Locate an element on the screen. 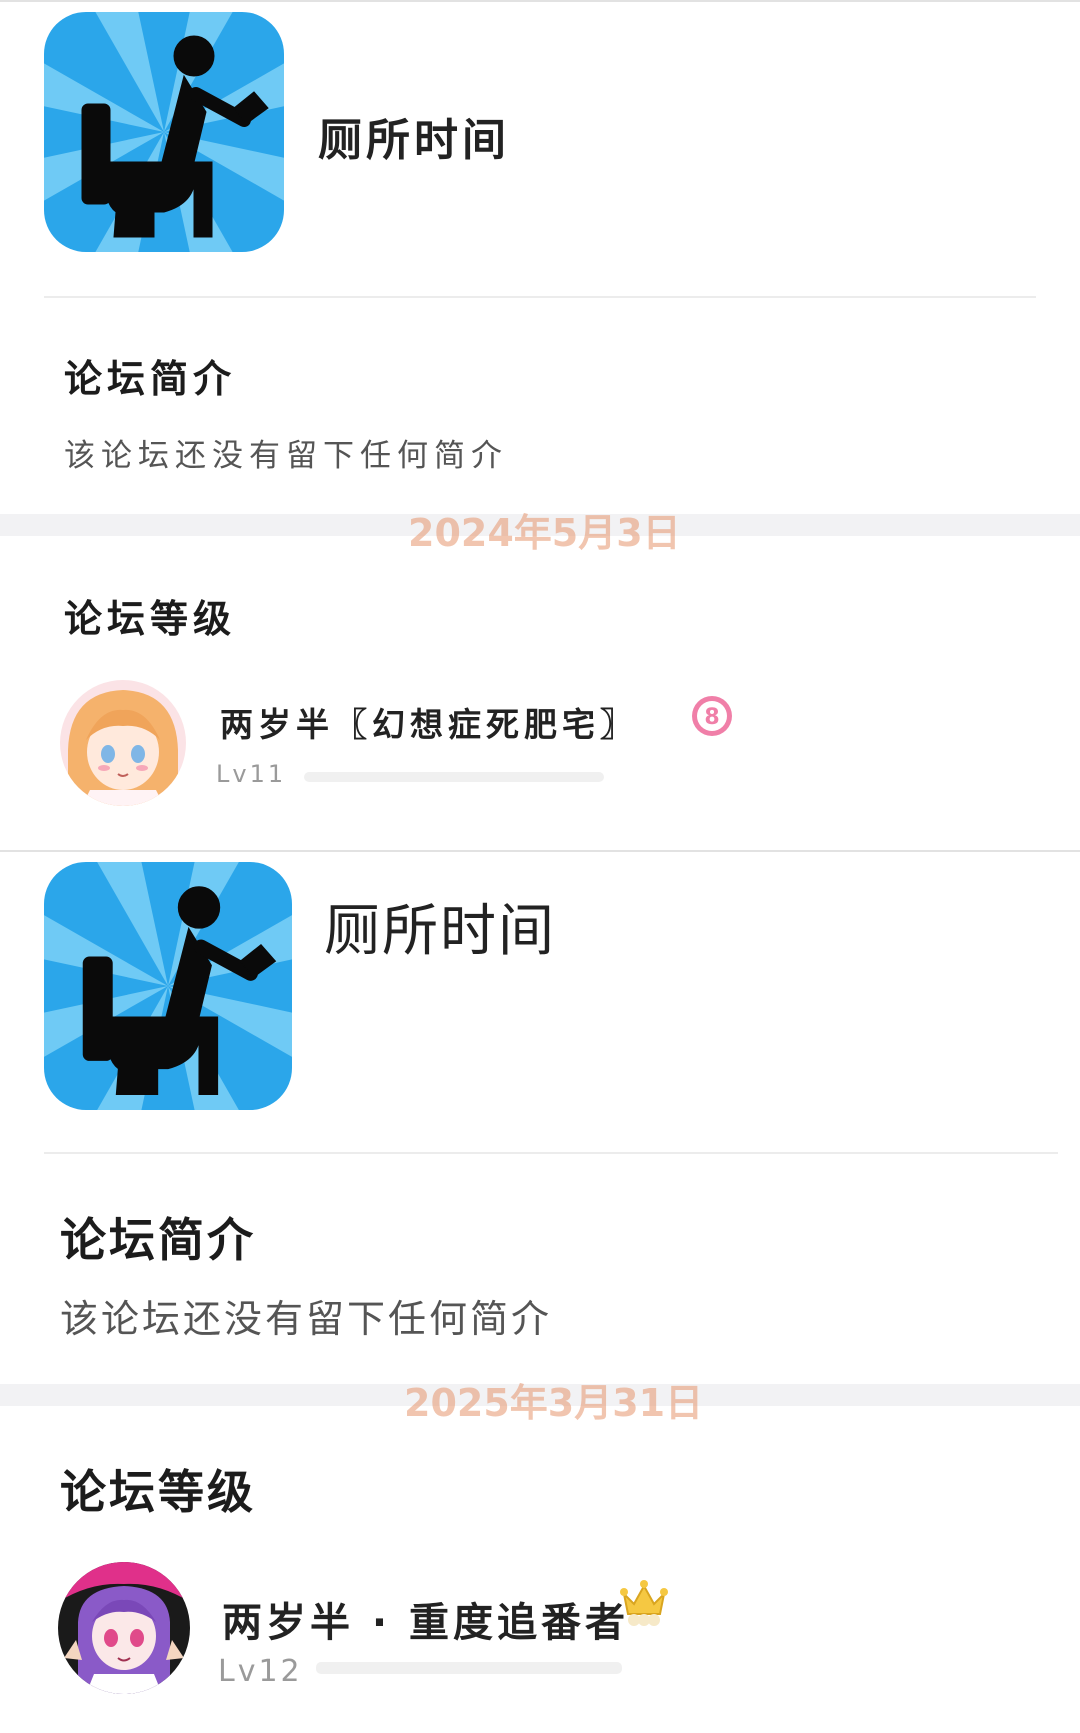 Image resolution: width=1080 pixels, height=1733 pixels. number-8-badge-icon: 8 is located at coordinates (712, 716).